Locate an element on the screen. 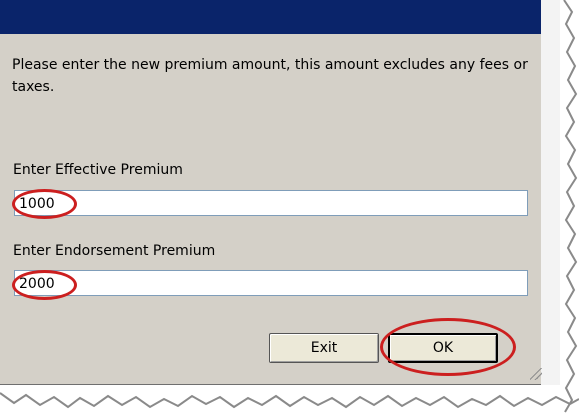 This screenshot has width=579, height=419. ok-button: OK is located at coordinates (443, 348).